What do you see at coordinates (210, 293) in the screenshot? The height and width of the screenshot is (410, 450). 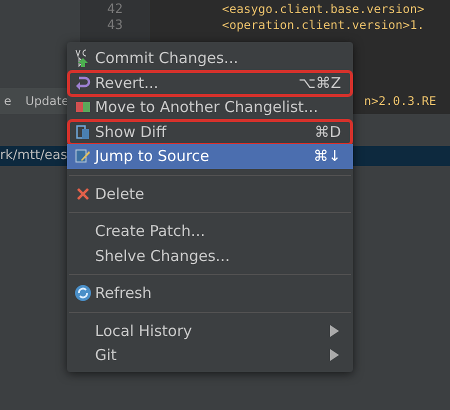 I see `menu-item: Refresh` at bounding box center [210, 293].